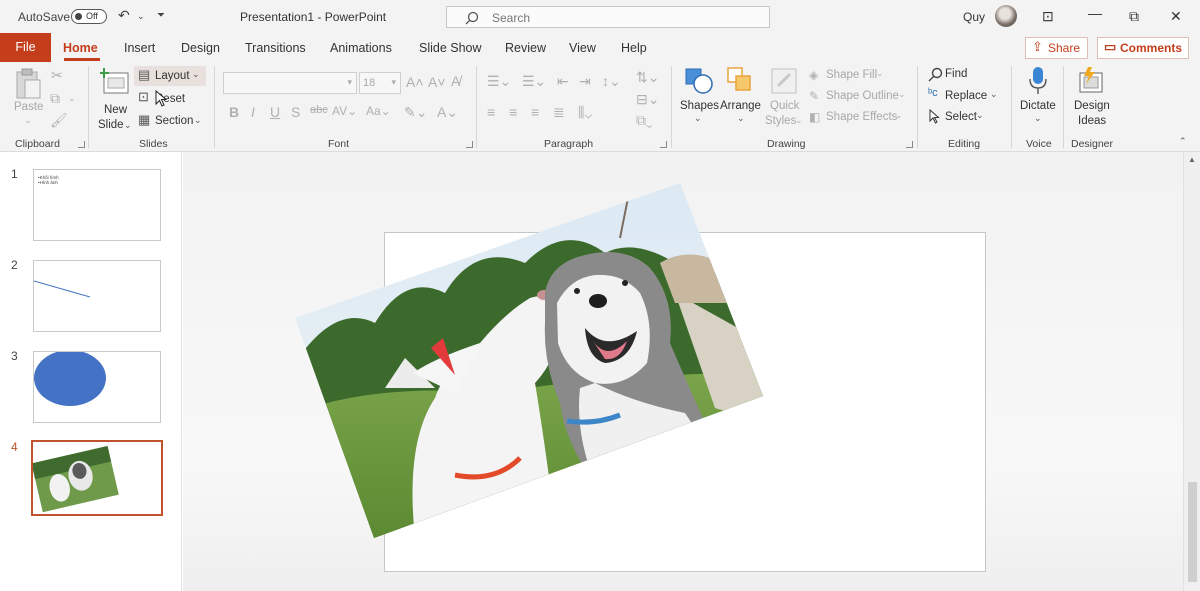  I want to click on tab-design: Design, so click(200, 48).